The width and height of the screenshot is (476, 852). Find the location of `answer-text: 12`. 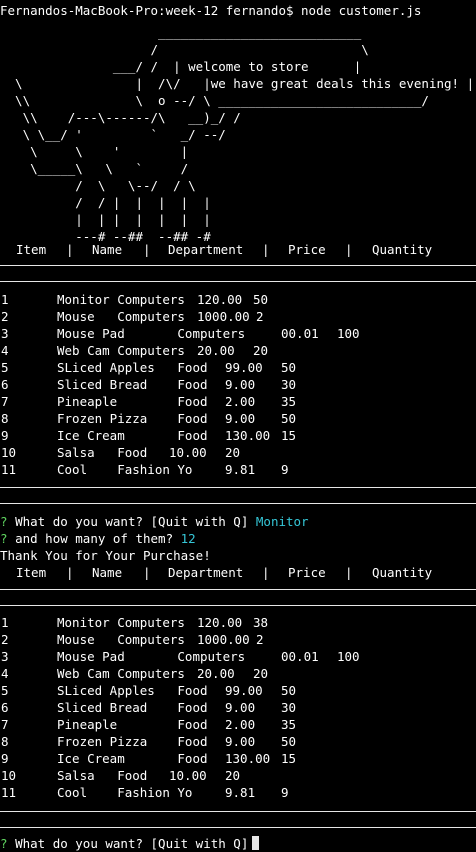

answer-text: 12 is located at coordinates (188, 538).